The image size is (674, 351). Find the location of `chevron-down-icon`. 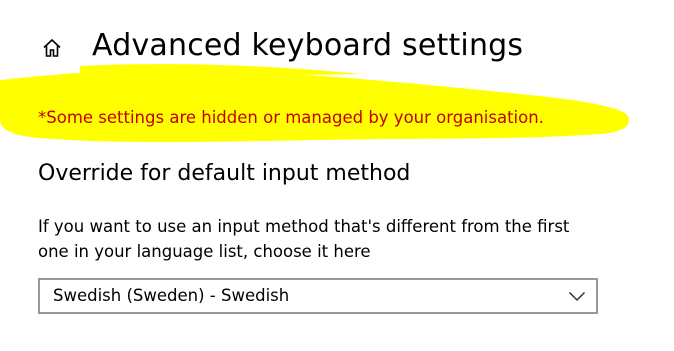

chevron-down-icon is located at coordinates (577, 296).